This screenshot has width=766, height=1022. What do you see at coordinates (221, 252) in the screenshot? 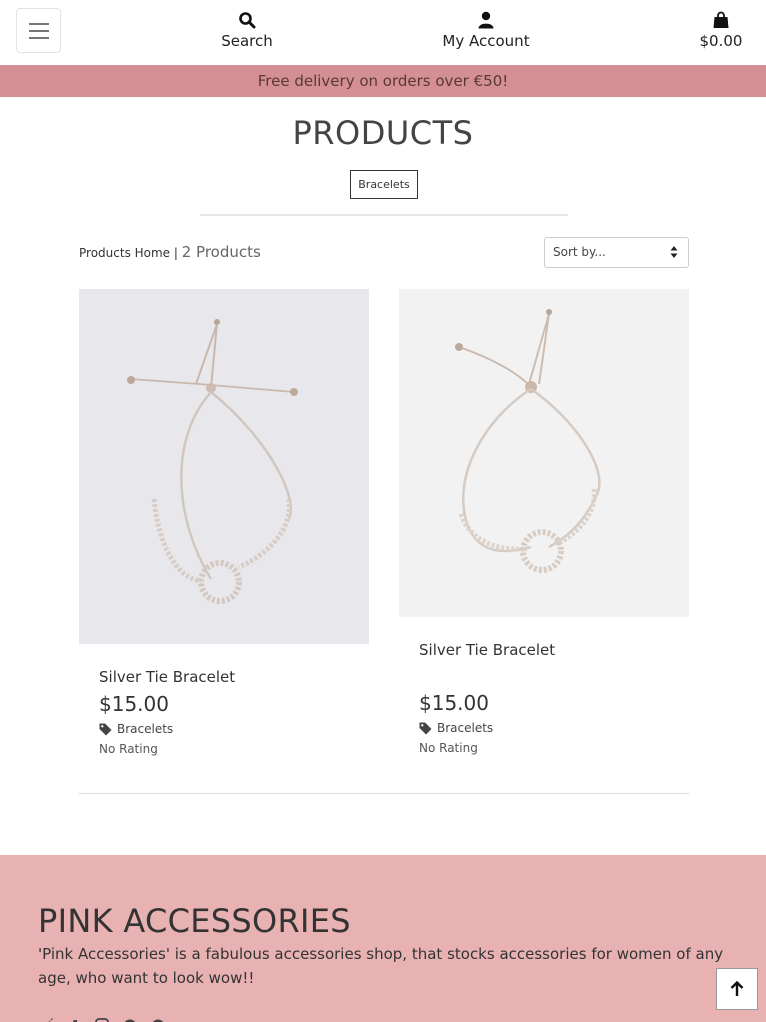
I see `product-count: 2 Products` at bounding box center [221, 252].